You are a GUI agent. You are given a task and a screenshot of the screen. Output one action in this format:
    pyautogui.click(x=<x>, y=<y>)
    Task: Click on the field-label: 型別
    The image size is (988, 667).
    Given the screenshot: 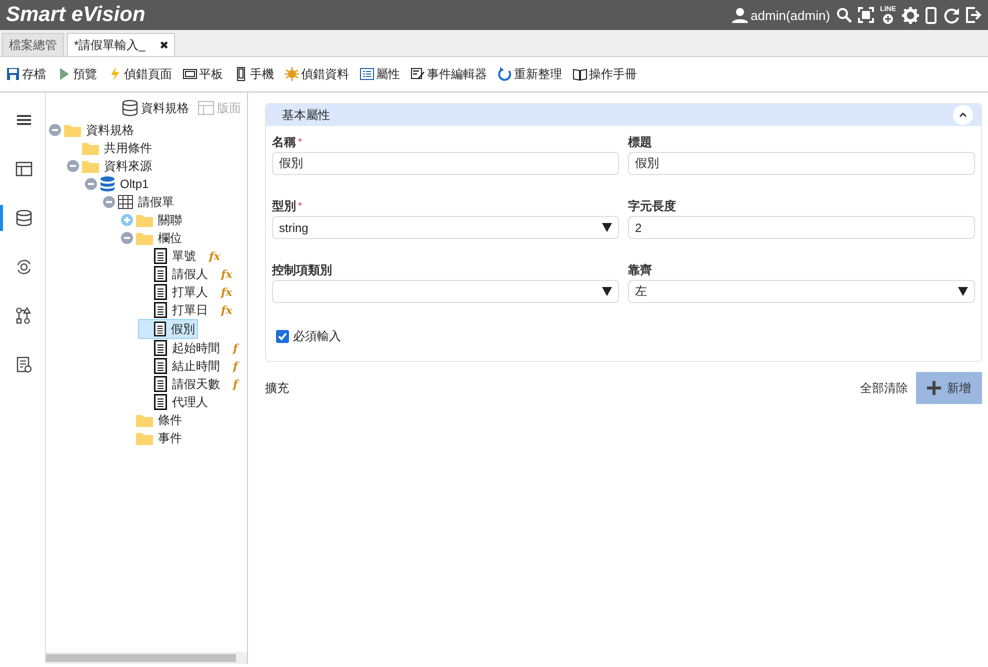 What is the action you would take?
    pyautogui.click(x=284, y=206)
    